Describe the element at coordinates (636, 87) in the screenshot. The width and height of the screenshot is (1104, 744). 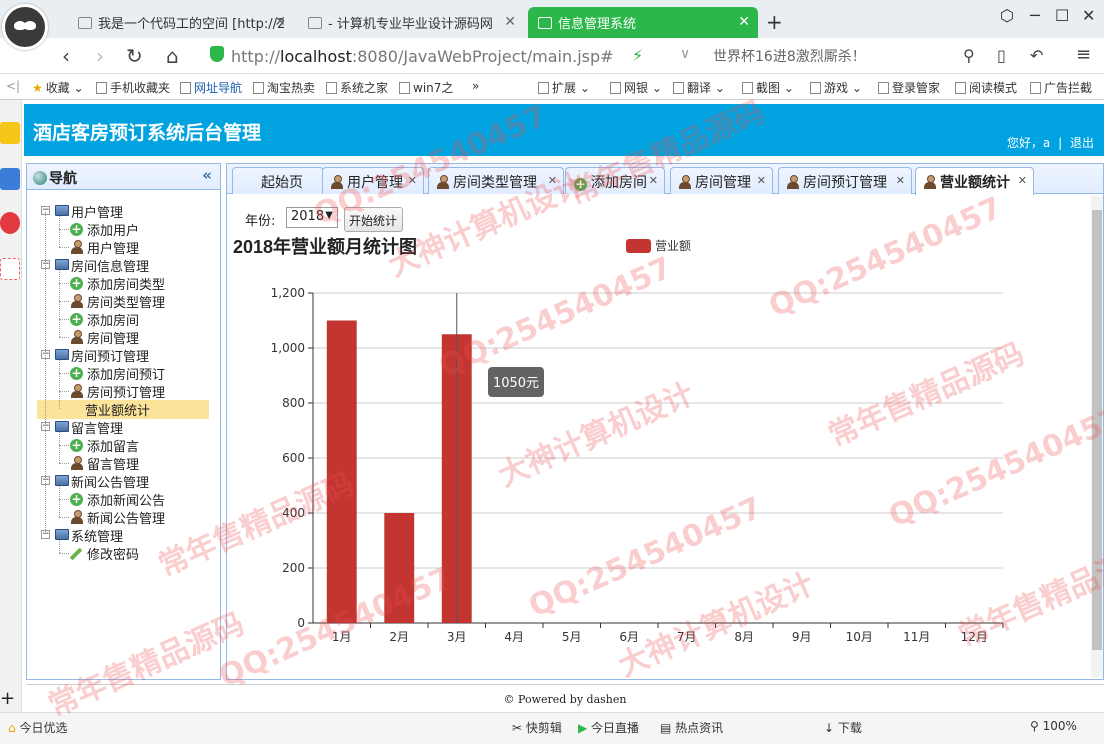
I see `bookmark-bank: 网银 ⌄` at that location.